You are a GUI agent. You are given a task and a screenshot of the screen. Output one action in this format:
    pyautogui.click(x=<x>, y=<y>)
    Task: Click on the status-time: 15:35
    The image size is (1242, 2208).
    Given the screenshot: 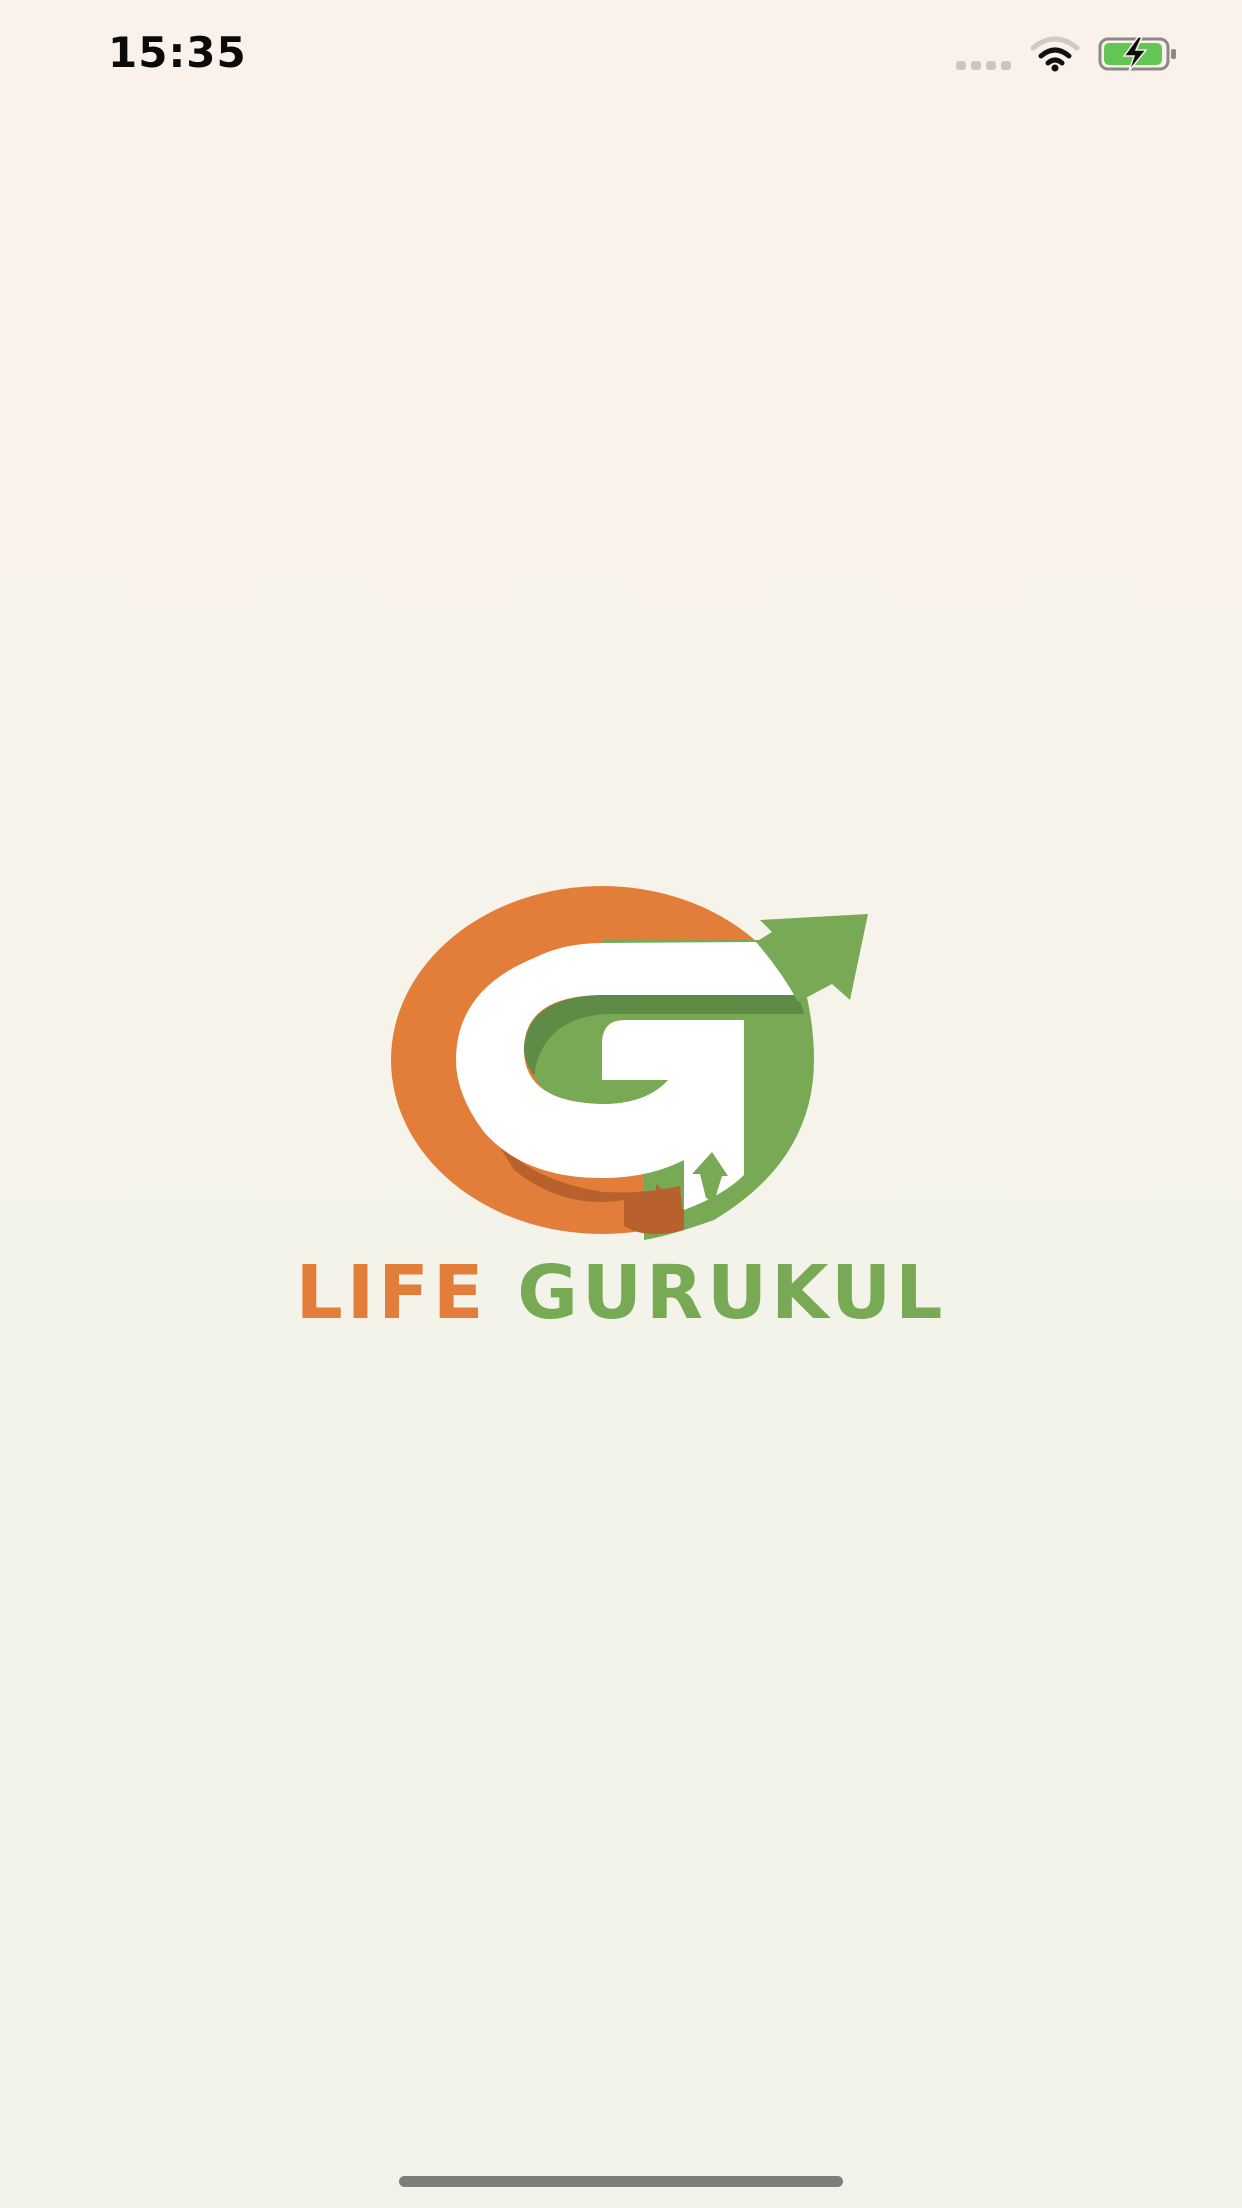 What is the action you would take?
    pyautogui.click(x=177, y=52)
    